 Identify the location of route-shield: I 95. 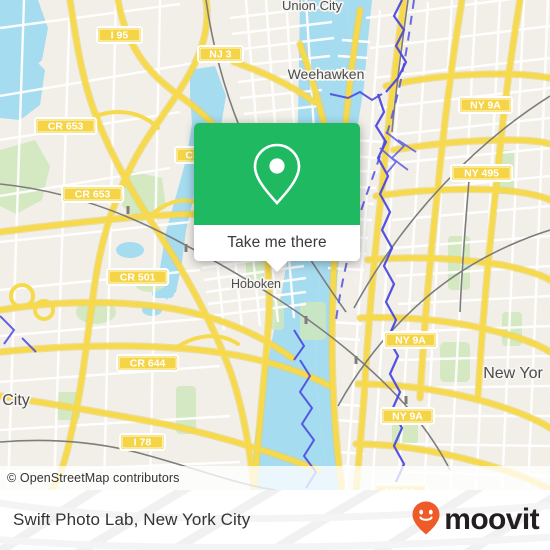
(119, 35).